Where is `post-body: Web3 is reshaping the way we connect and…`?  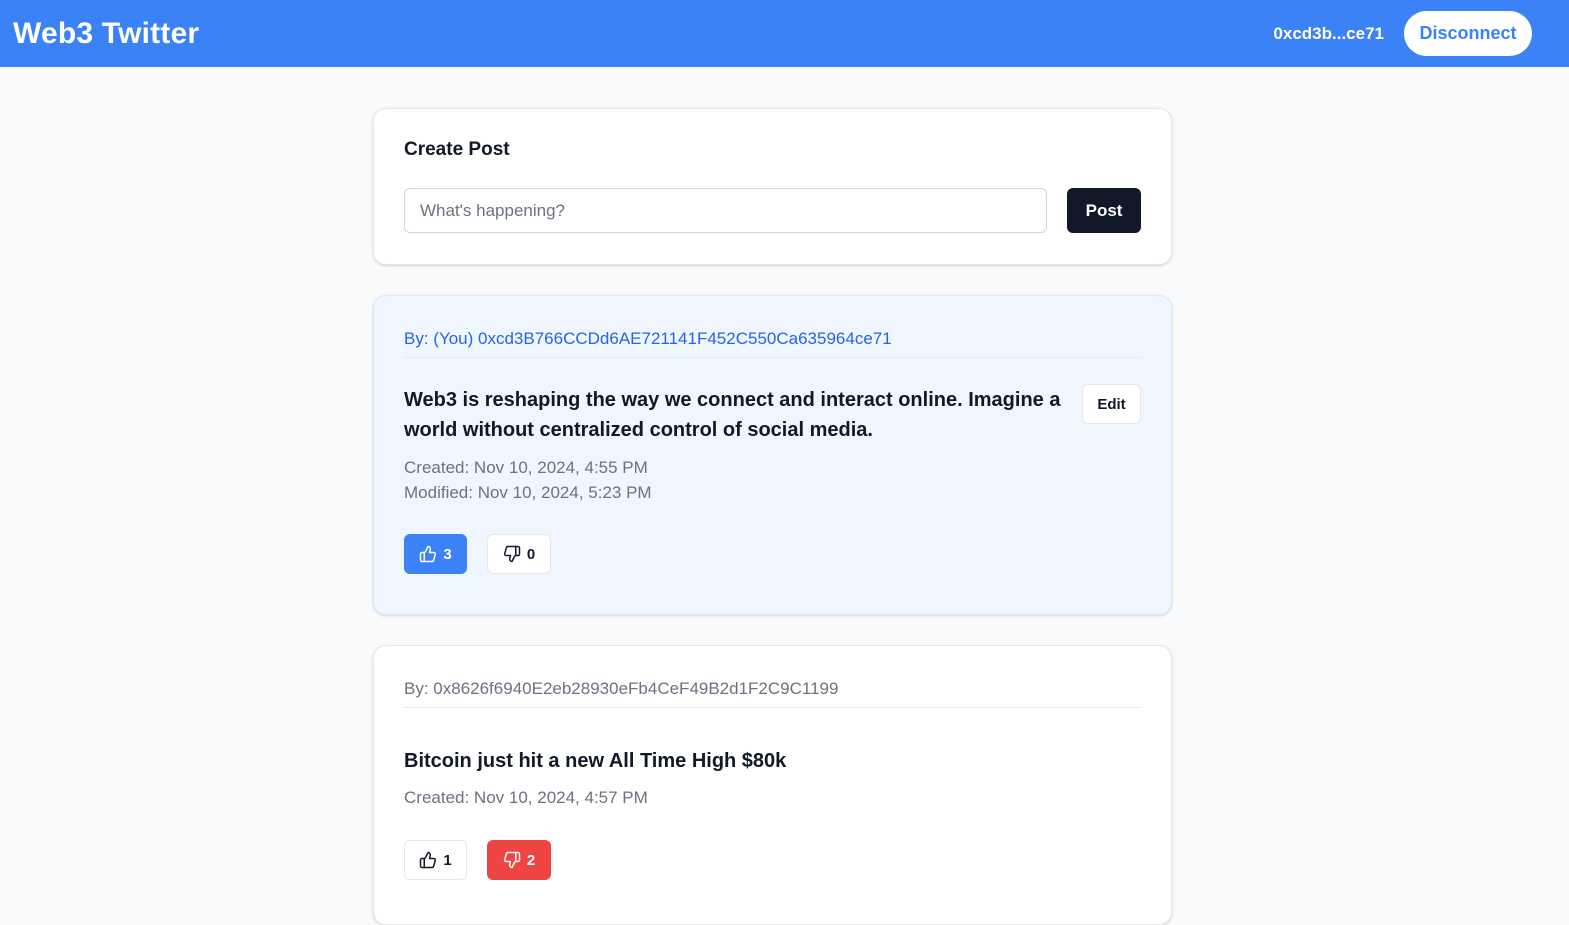 post-body: Web3 is reshaping the way we connect and… is located at coordinates (772, 414).